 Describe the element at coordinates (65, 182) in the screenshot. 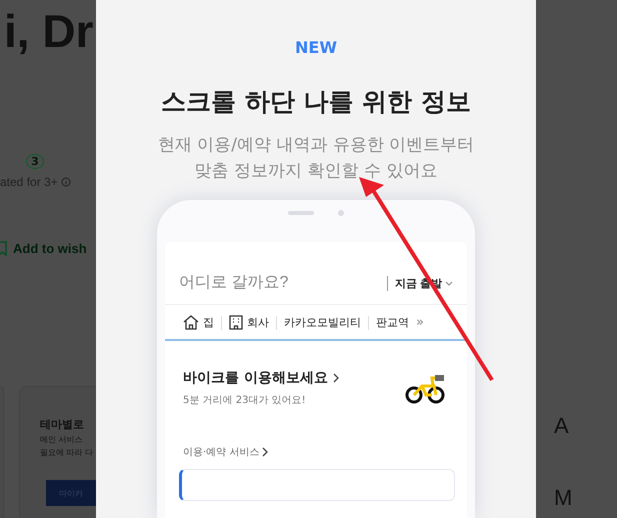

I see `info-icon` at that location.